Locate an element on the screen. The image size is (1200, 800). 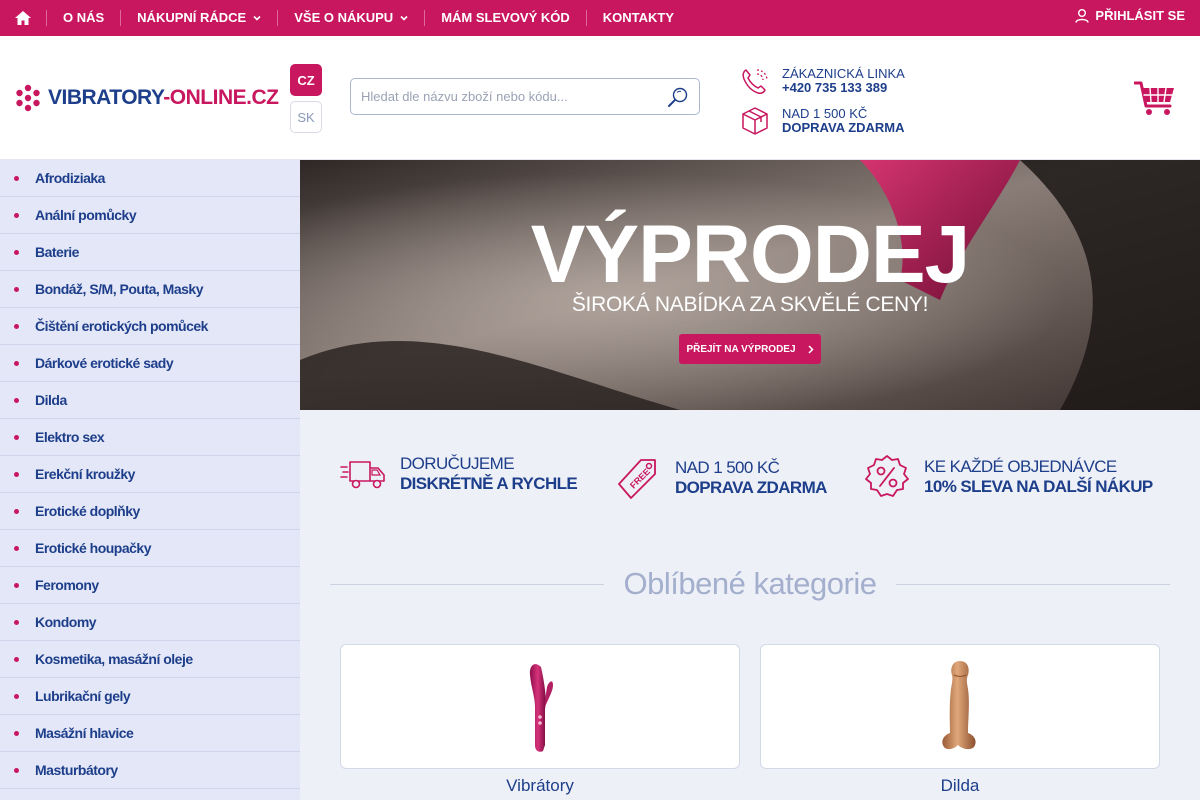
sidebar-item: Bondáž, S/M, Pouta, Masky is located at coordinates (150, 289).